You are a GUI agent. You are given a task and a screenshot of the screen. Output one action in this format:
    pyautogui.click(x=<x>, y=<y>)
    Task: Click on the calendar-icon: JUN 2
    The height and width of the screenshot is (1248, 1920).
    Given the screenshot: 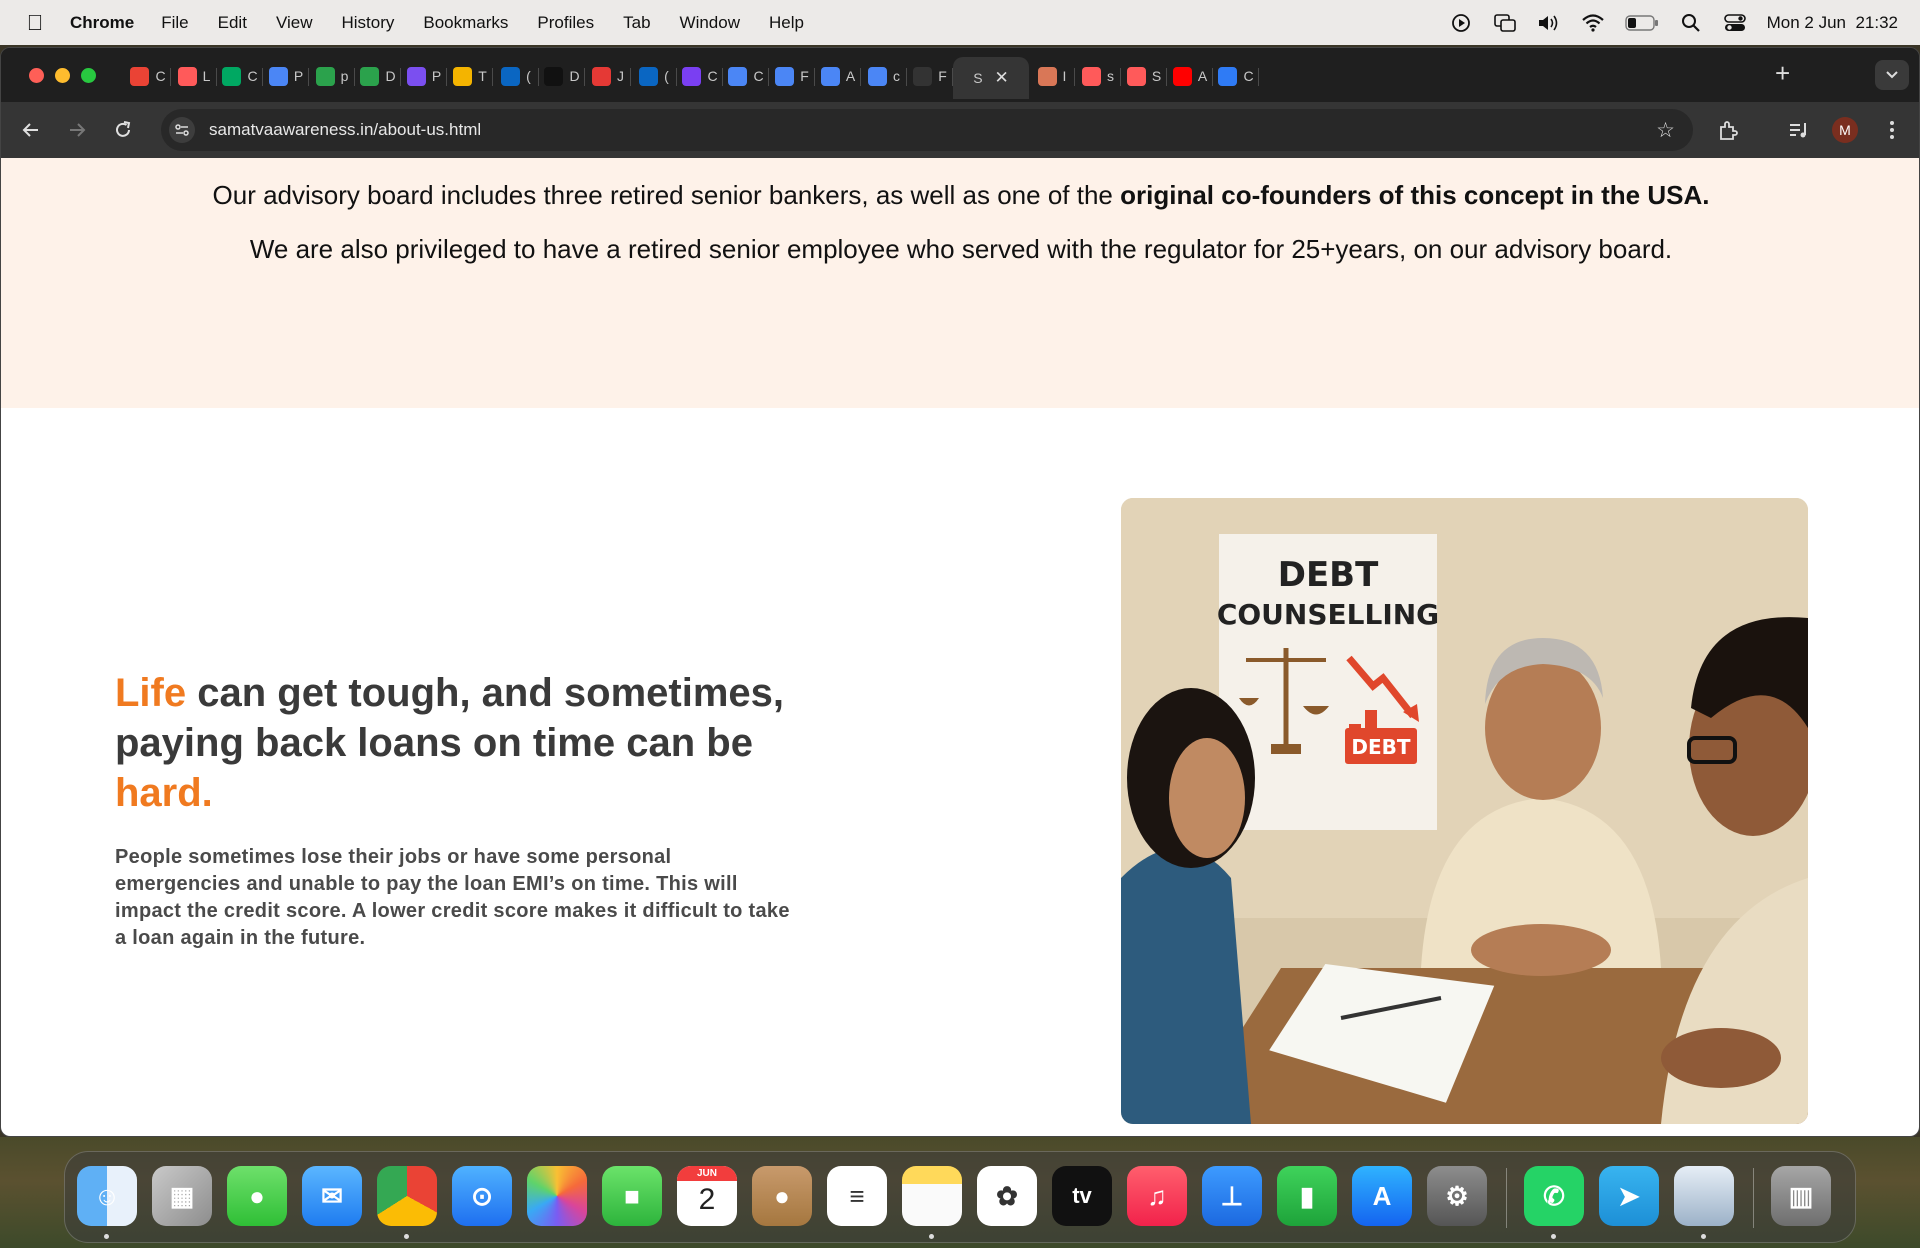 What is the action you would take?
    pyautogui.click(x=707, y=1196)
    